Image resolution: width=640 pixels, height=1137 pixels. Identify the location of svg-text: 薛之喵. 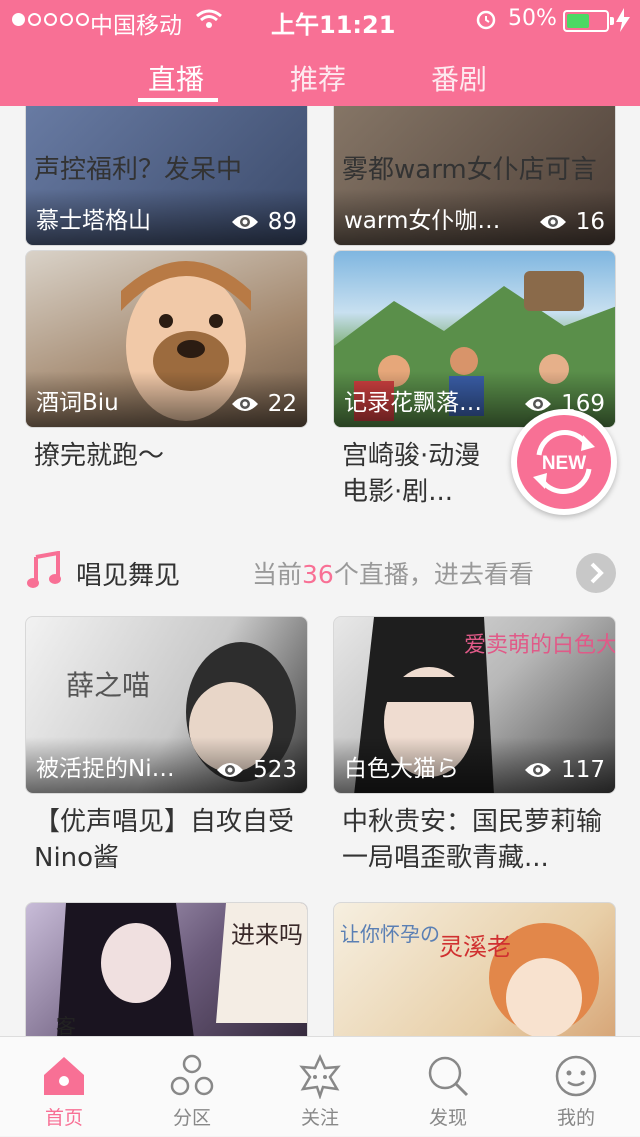
(108, 685).